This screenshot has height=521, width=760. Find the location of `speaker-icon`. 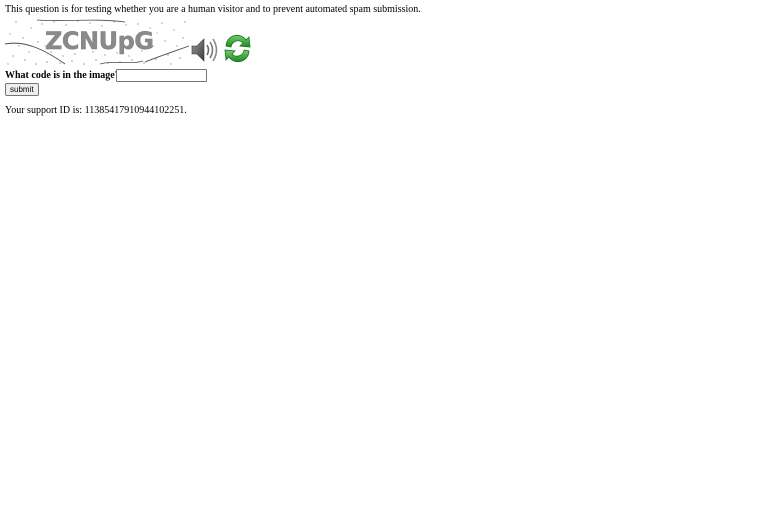

speaker-icon is located at coordinates (204, 50).